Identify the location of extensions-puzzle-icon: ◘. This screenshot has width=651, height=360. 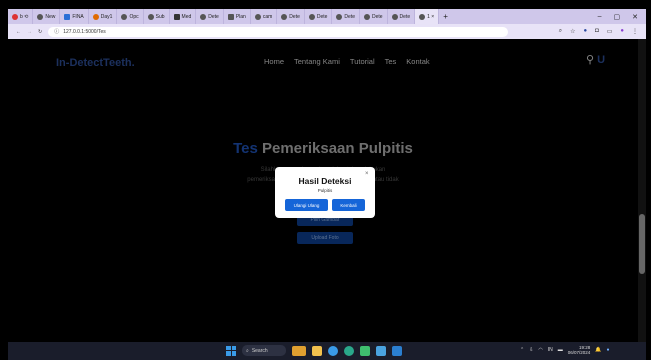
(597, 31).